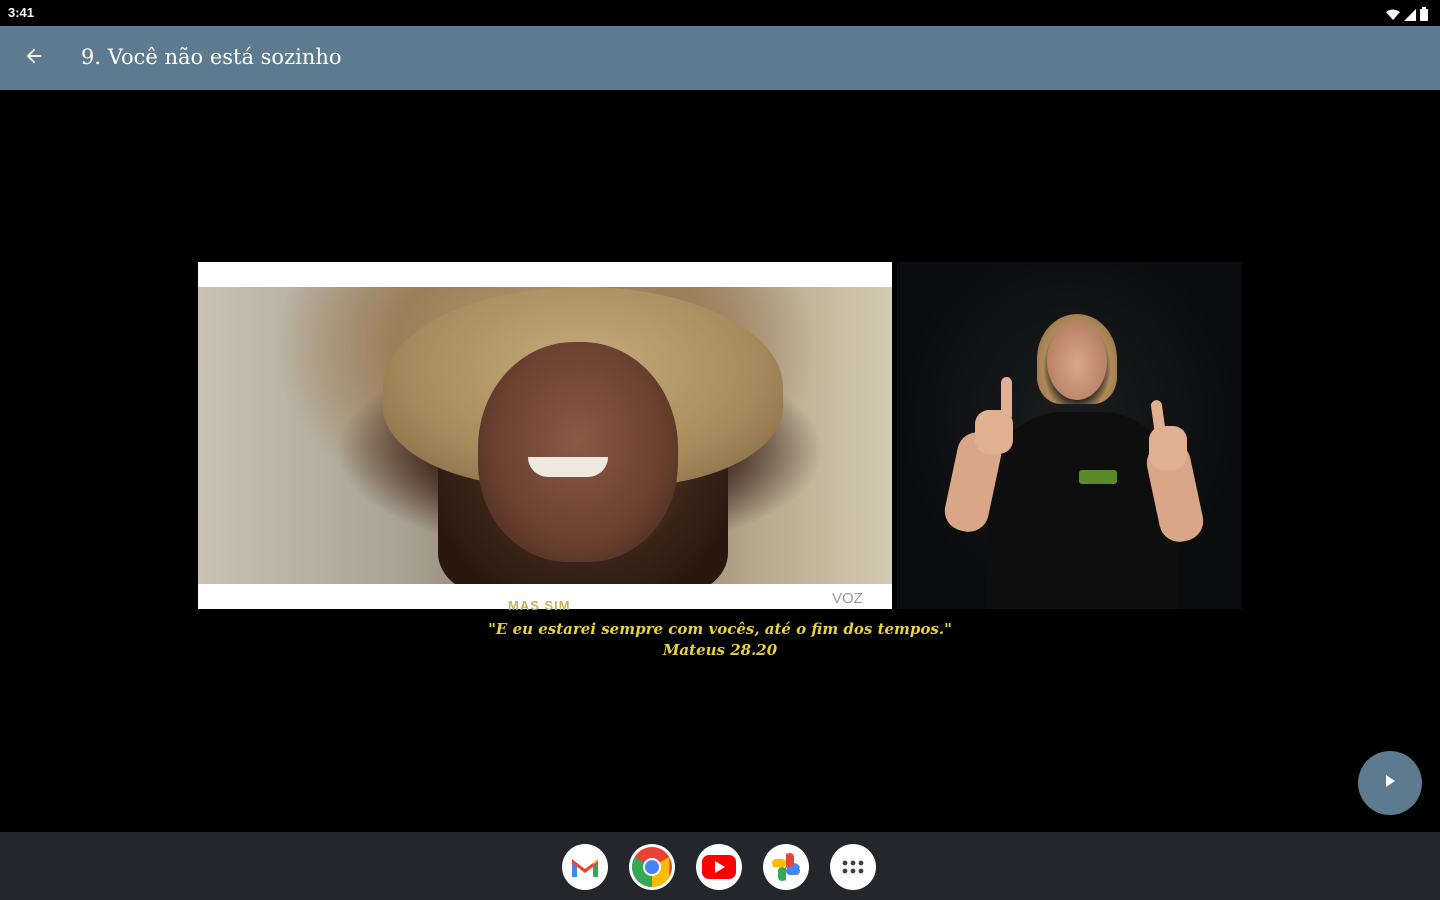 The height and width of the screenshot is (900, 1440). Describe the element at coordinates (786, 867) in the screenshot. I see `photos-icon` at that location.